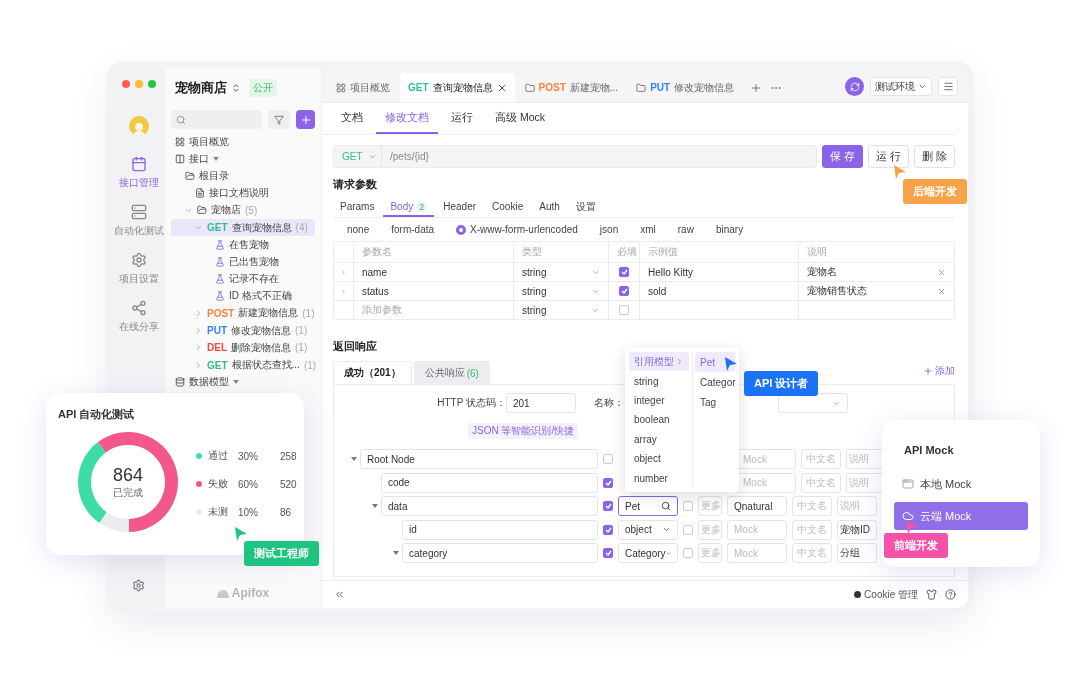 The height and width of the screenshot is (684, 1080). I want to click on nav-item: 接口管理, so click(138, 173).